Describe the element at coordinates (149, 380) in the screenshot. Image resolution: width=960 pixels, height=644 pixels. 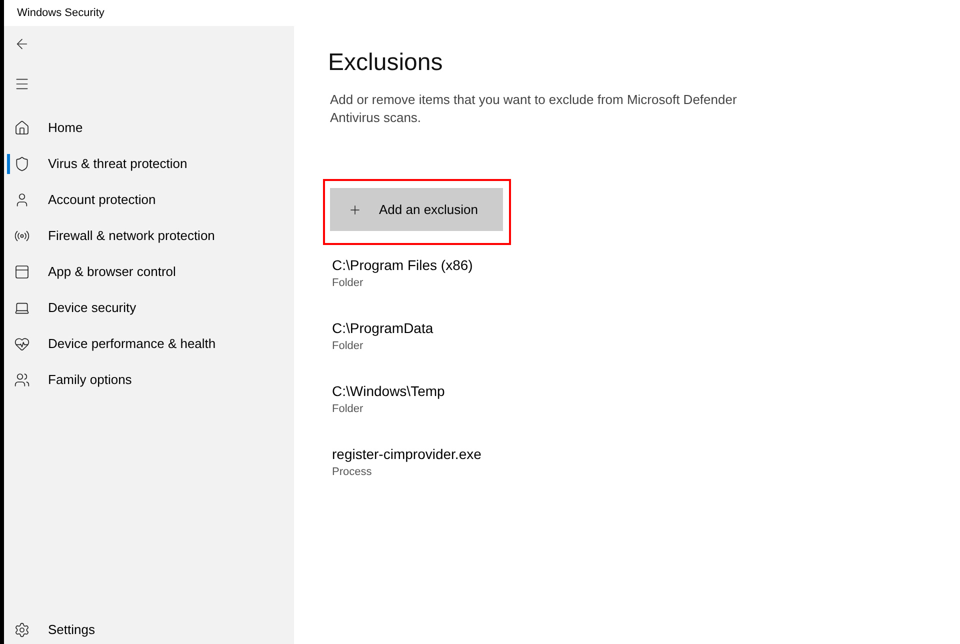
I see `nav-item: Family options` at that location.